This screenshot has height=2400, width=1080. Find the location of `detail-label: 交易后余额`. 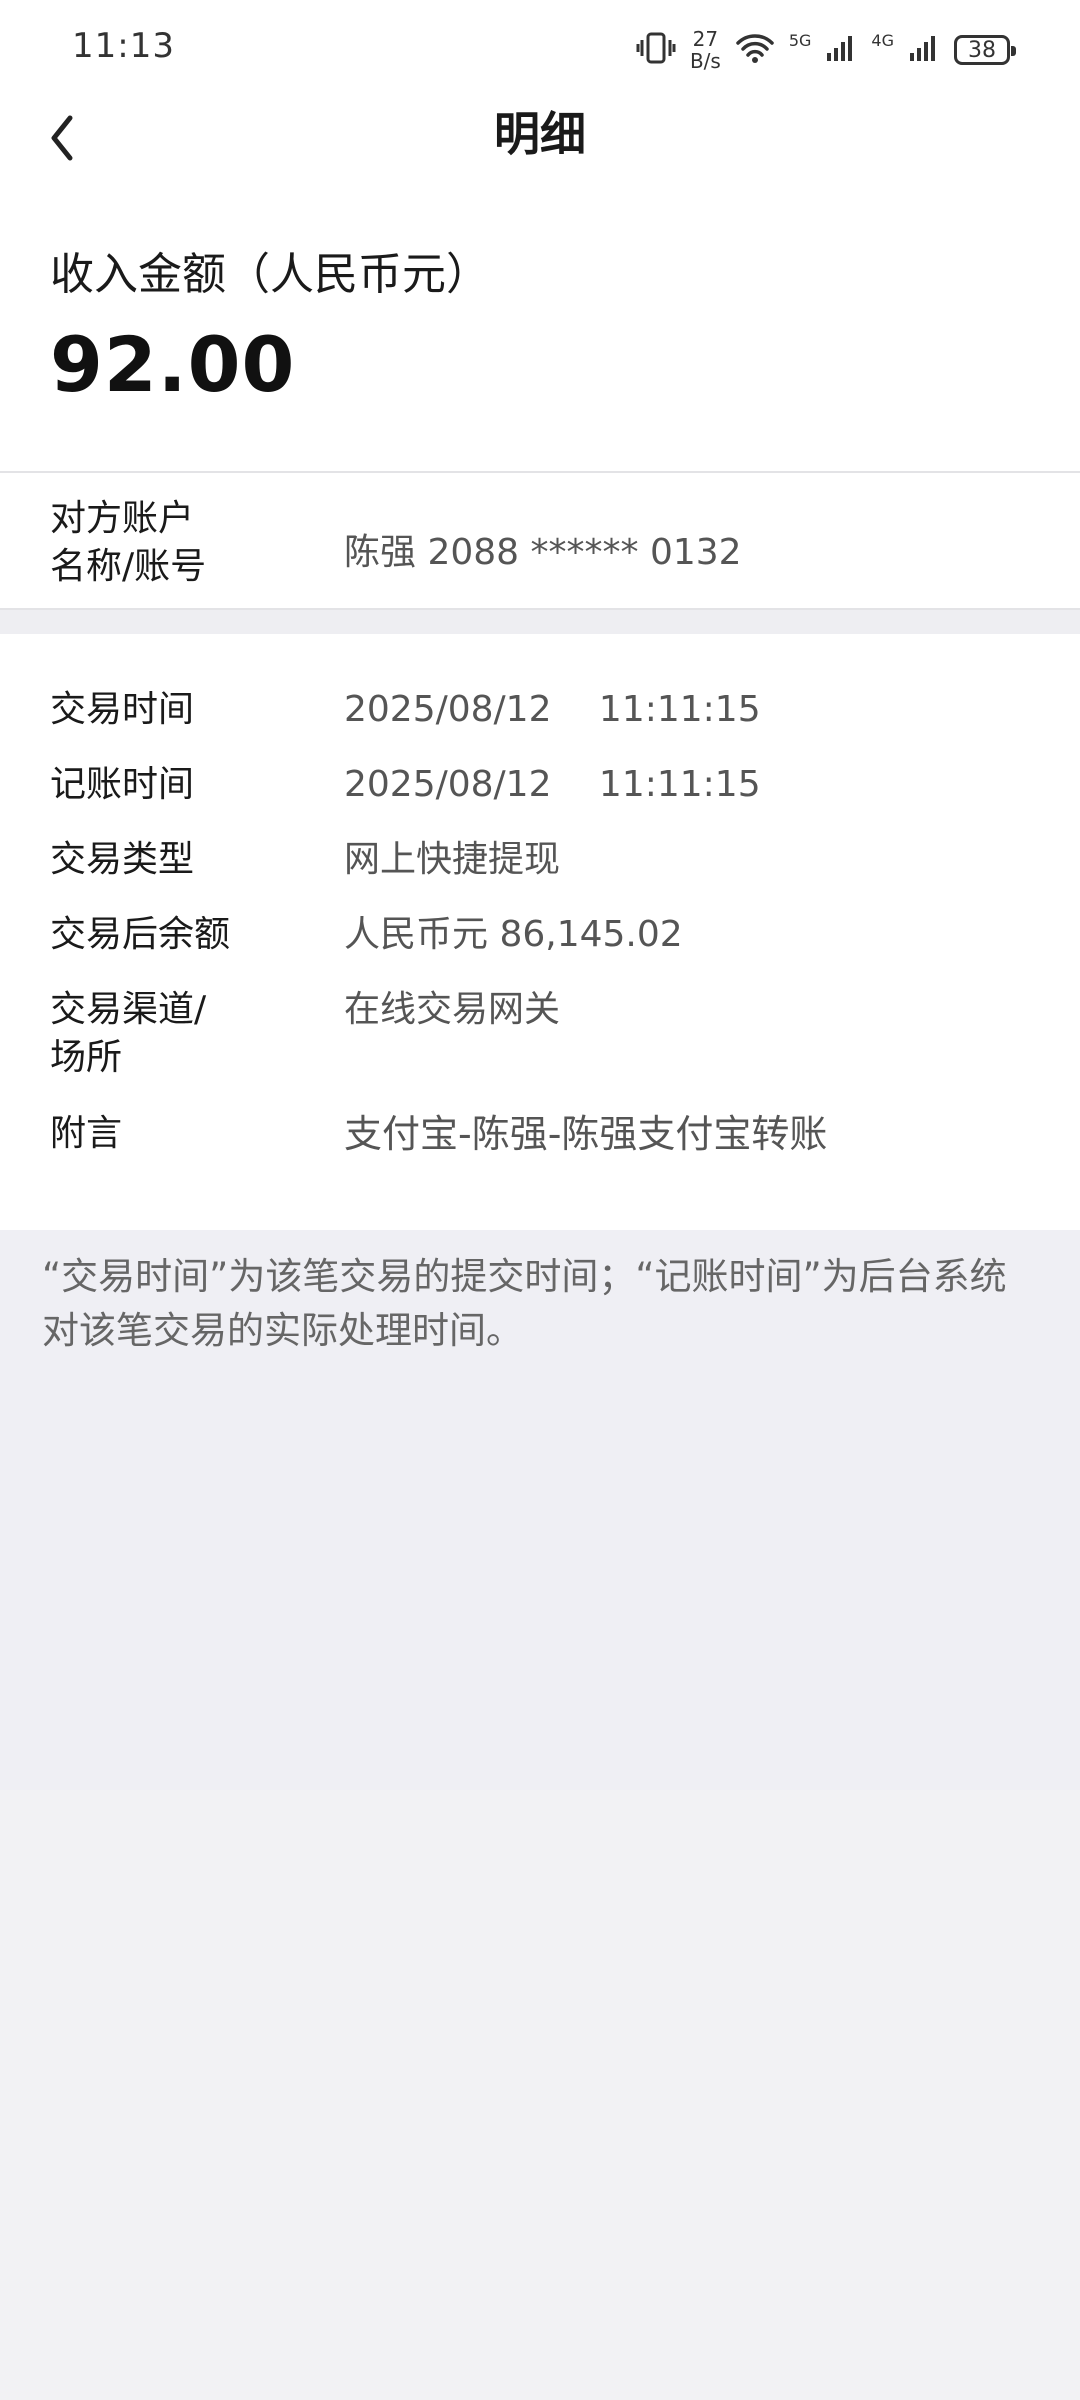

detail-label: 交易后余额 is located at coordinates (140, 934).